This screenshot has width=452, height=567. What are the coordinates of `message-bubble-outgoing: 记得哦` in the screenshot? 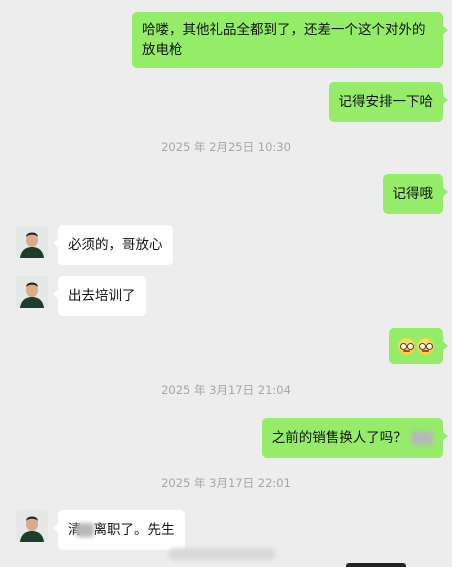 It's located at (415, 194).